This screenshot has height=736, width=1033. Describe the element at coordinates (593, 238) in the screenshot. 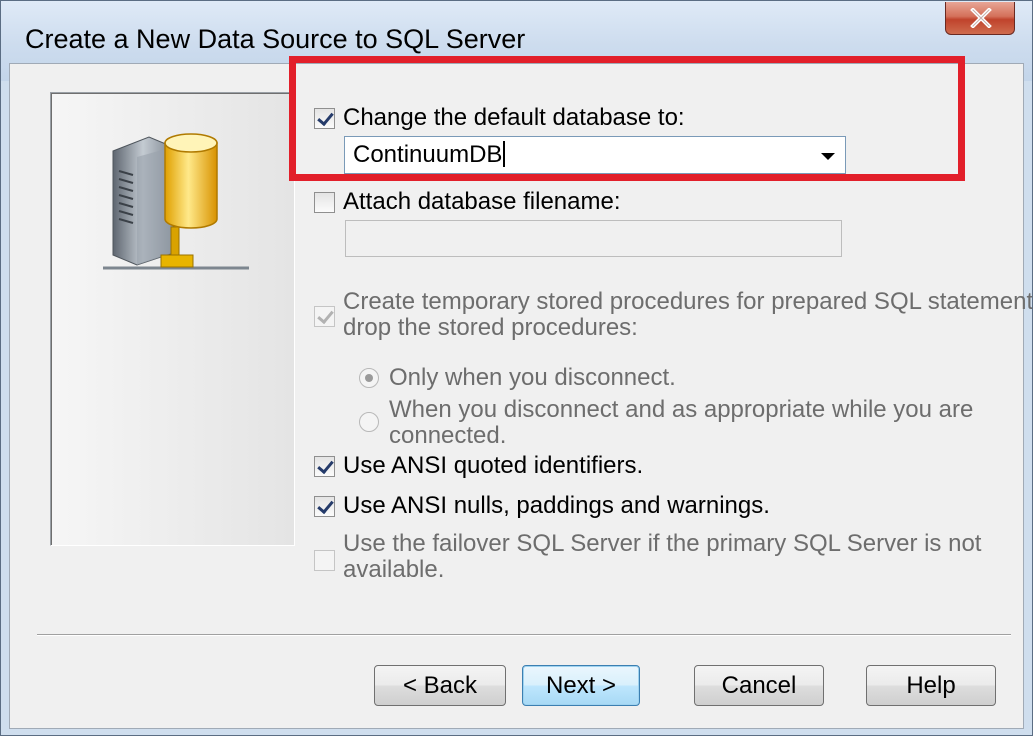

I see `attach-db-filename-input` at that location.